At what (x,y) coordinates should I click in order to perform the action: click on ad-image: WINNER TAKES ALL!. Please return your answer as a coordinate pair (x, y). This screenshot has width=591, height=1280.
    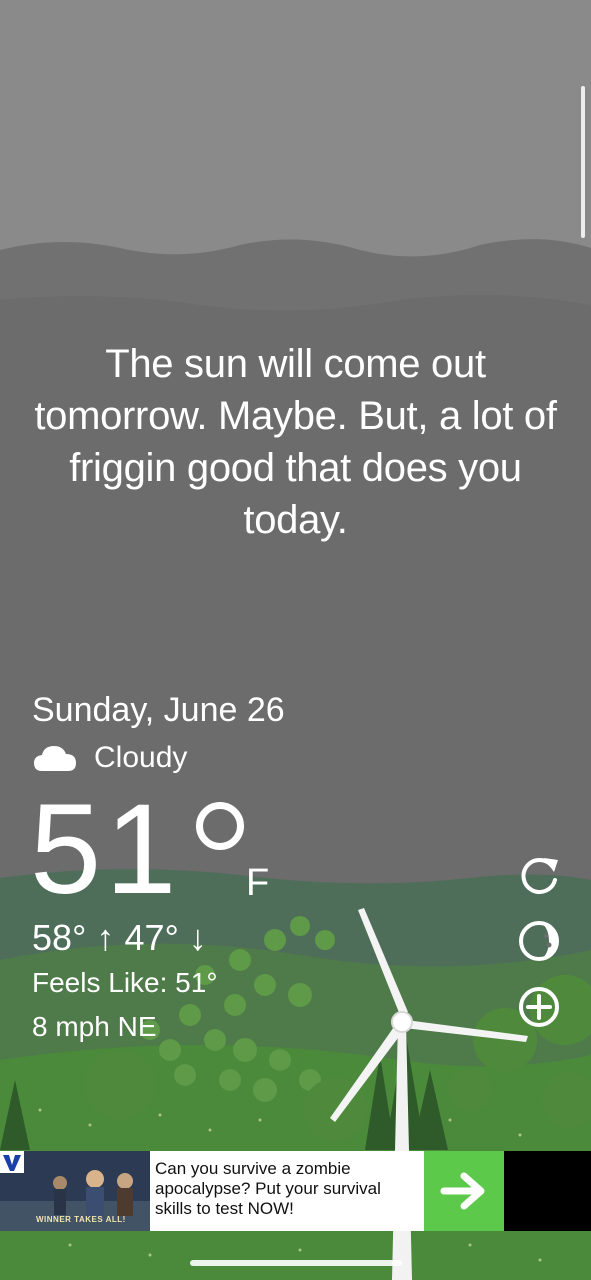
    Looking at the image, I should click on (75, 1191).